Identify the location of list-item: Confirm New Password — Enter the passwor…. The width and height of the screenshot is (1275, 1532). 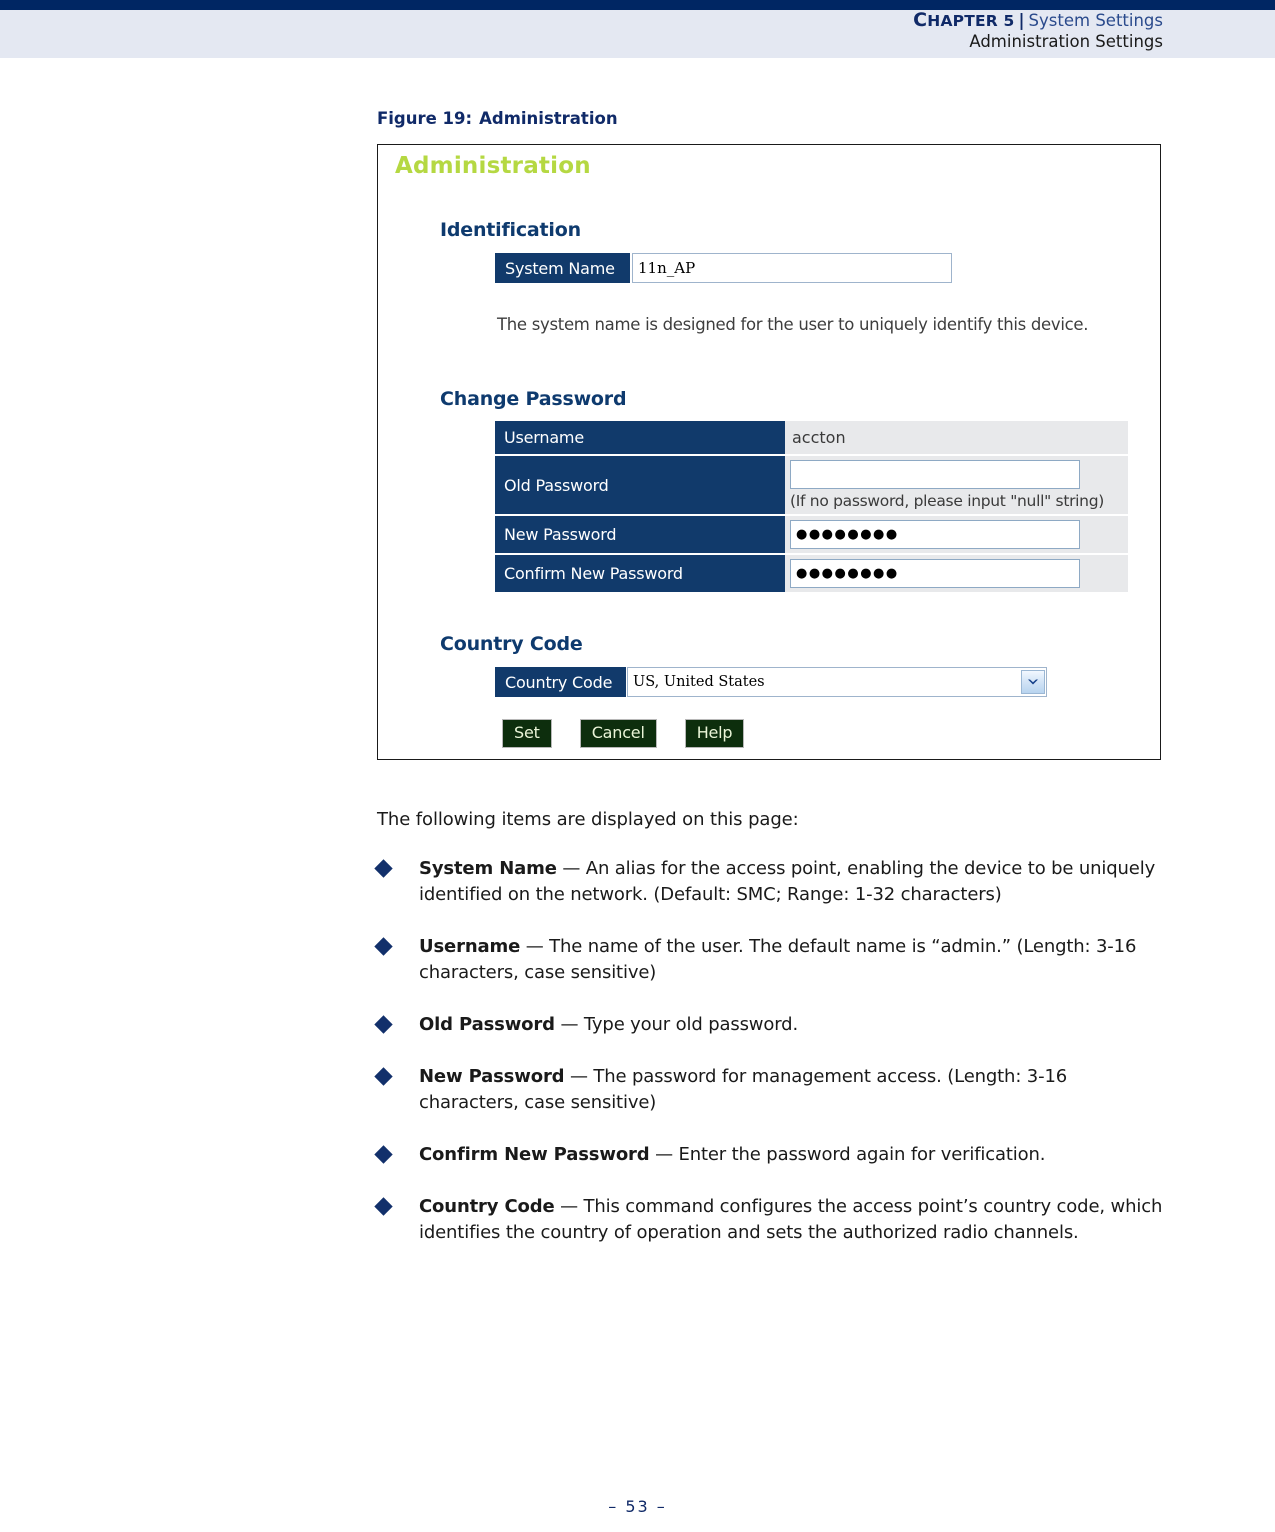
(770, 1155).